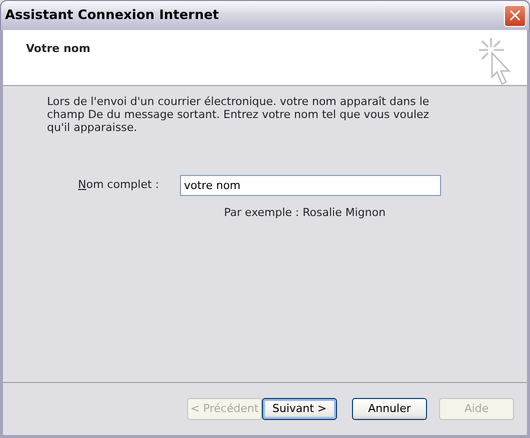 The image size is (530, 438). What do you see at coordinates (389, 409) in the screenshot?
I see `wizard-button: Annuler` at bounding box center [389, 409].